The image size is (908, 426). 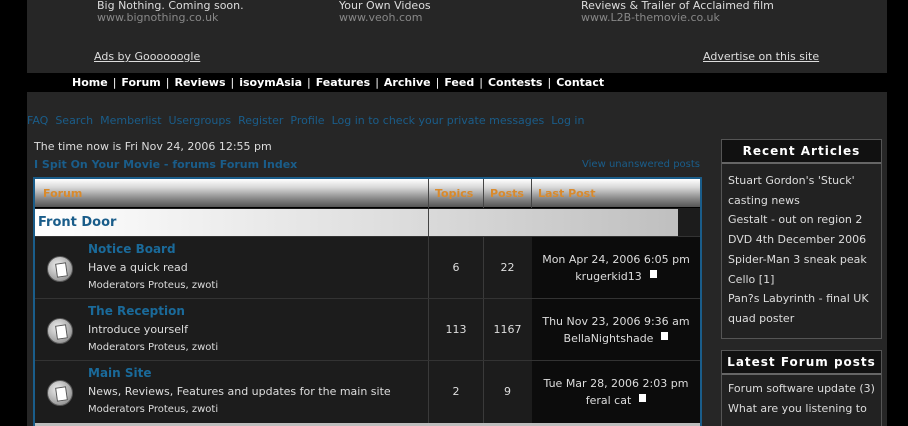 What do you see at coordinates (270, 82) in the screenshot?
I see `nav-isoymasia: isoymAsia` at bounding box center [270, 82].